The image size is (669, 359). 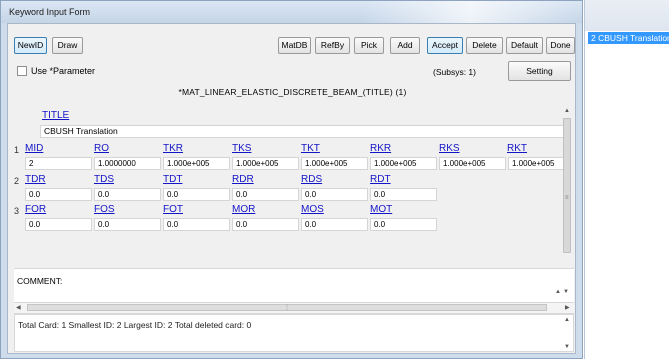 What do you see at coordinates (63, 71) in the screenshot?
I see `use-parameter-label: Use *Parameter` at bounding box center [63, 71].